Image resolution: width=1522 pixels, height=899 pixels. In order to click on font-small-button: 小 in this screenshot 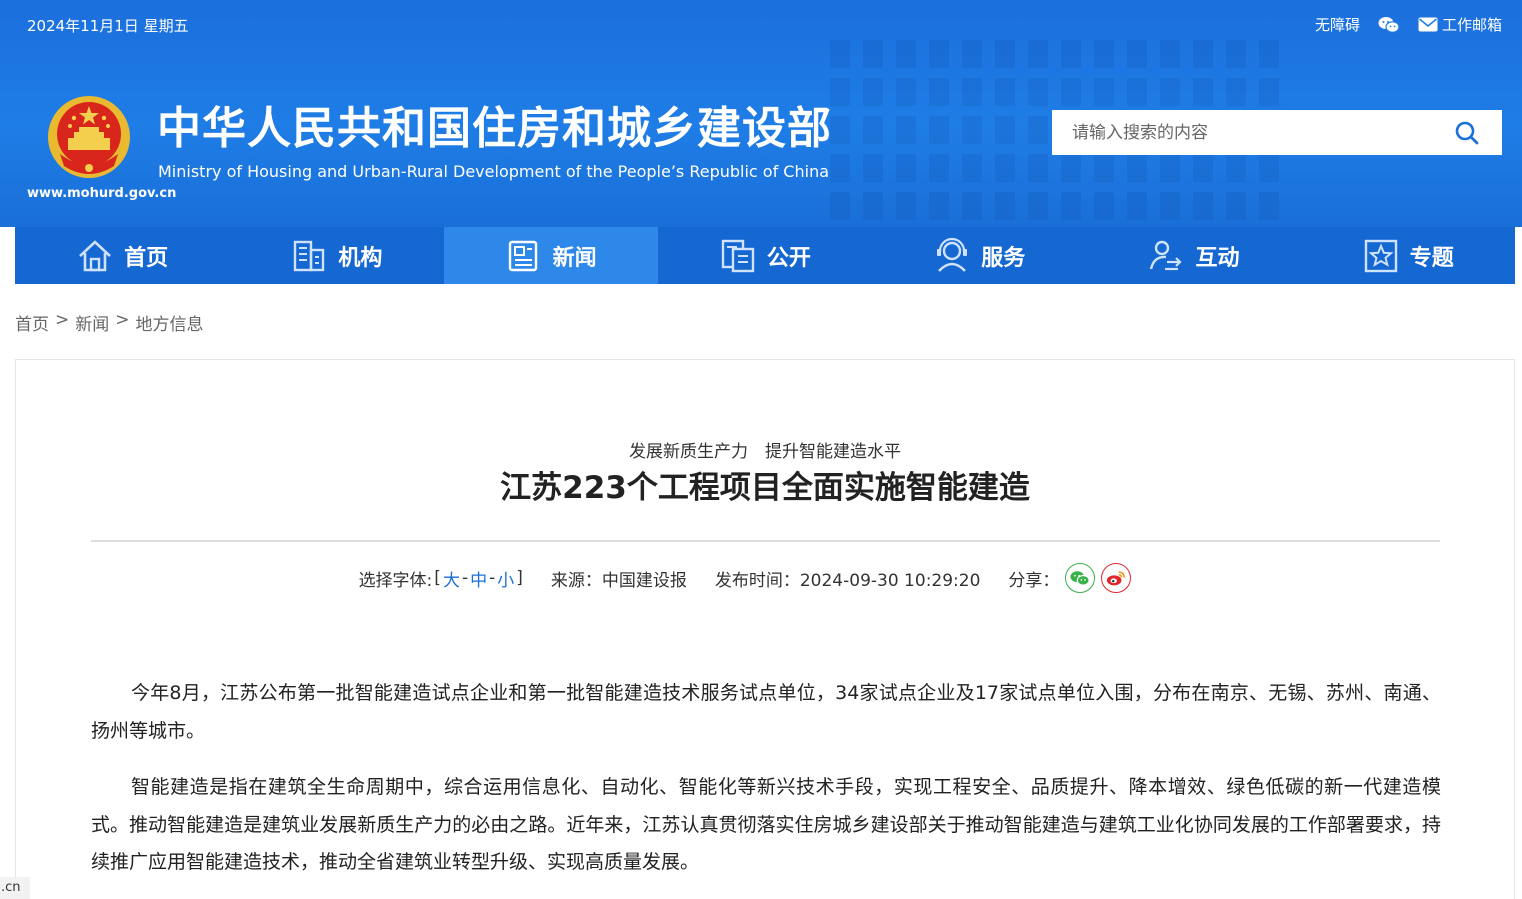, I will do `click(505, 578)`.